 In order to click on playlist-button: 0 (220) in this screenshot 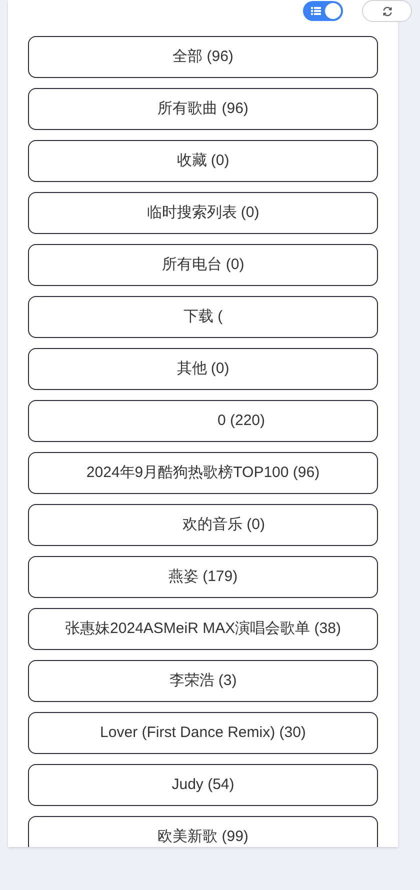, I will do `click(203, 421)`.